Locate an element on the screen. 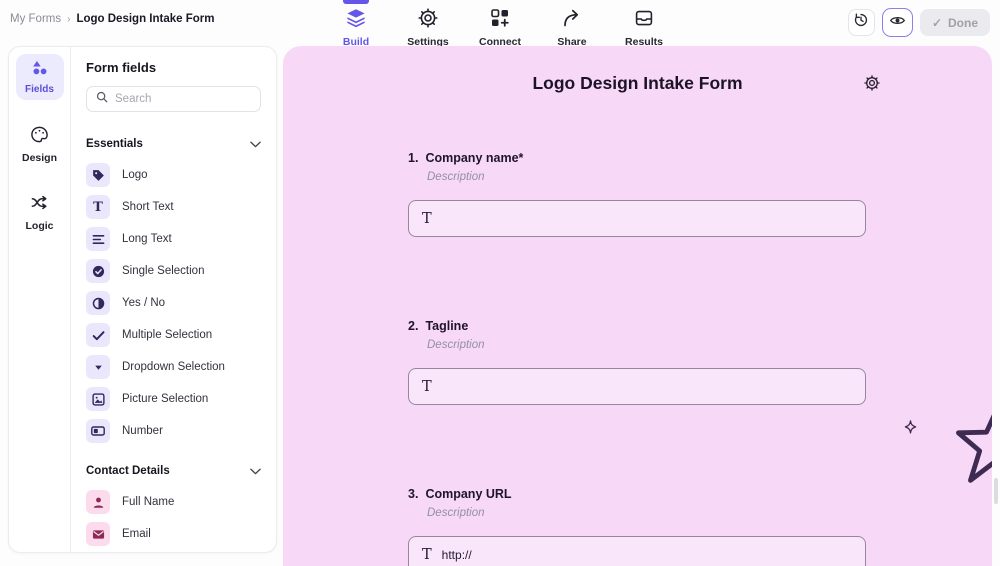  question-label-row: 1. Company name* is located at coordinates (637, 158).